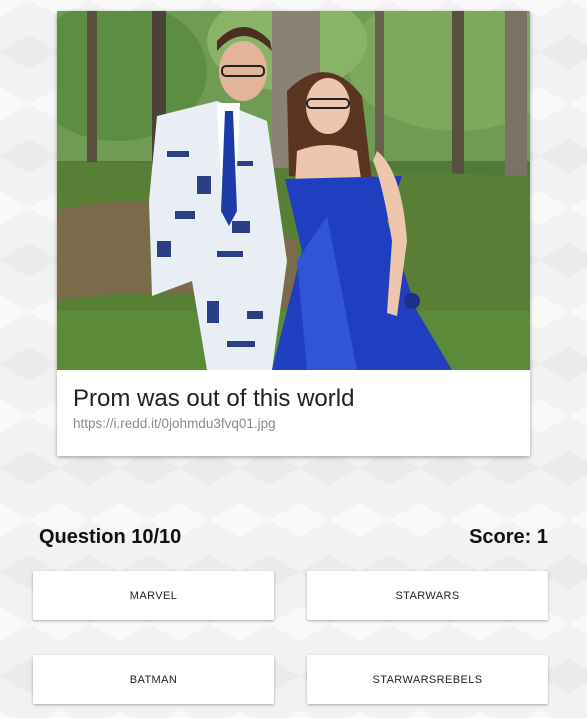 This screenshot has height=718, width=587. I want to click on answer-button-starwars: STARWARS, so click(427, 595).